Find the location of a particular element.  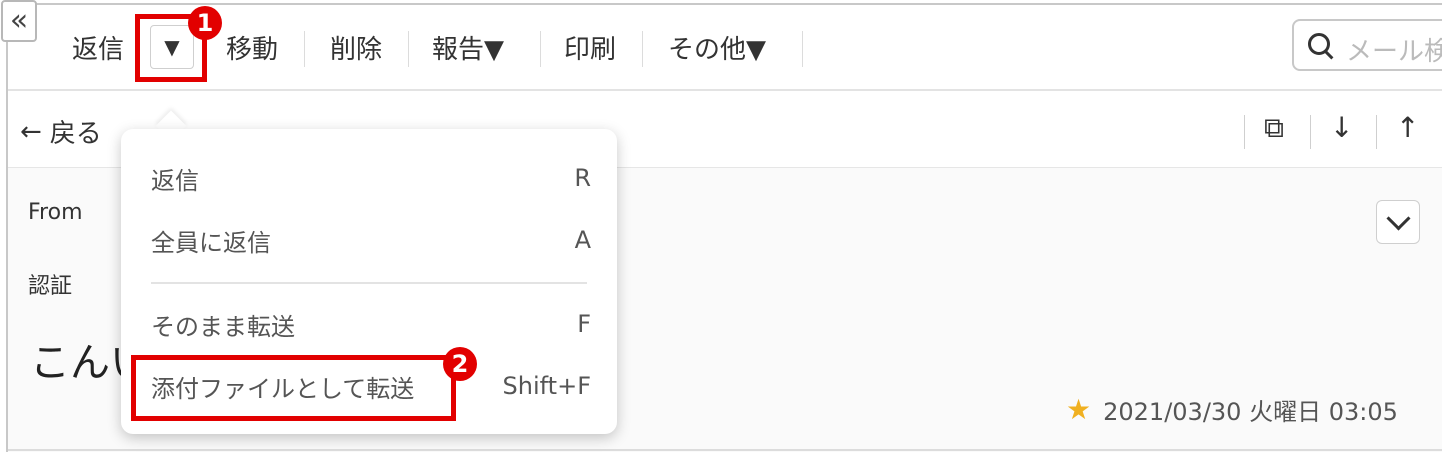

search-placeholder: メール検 is located at coordinates (1394, 52).